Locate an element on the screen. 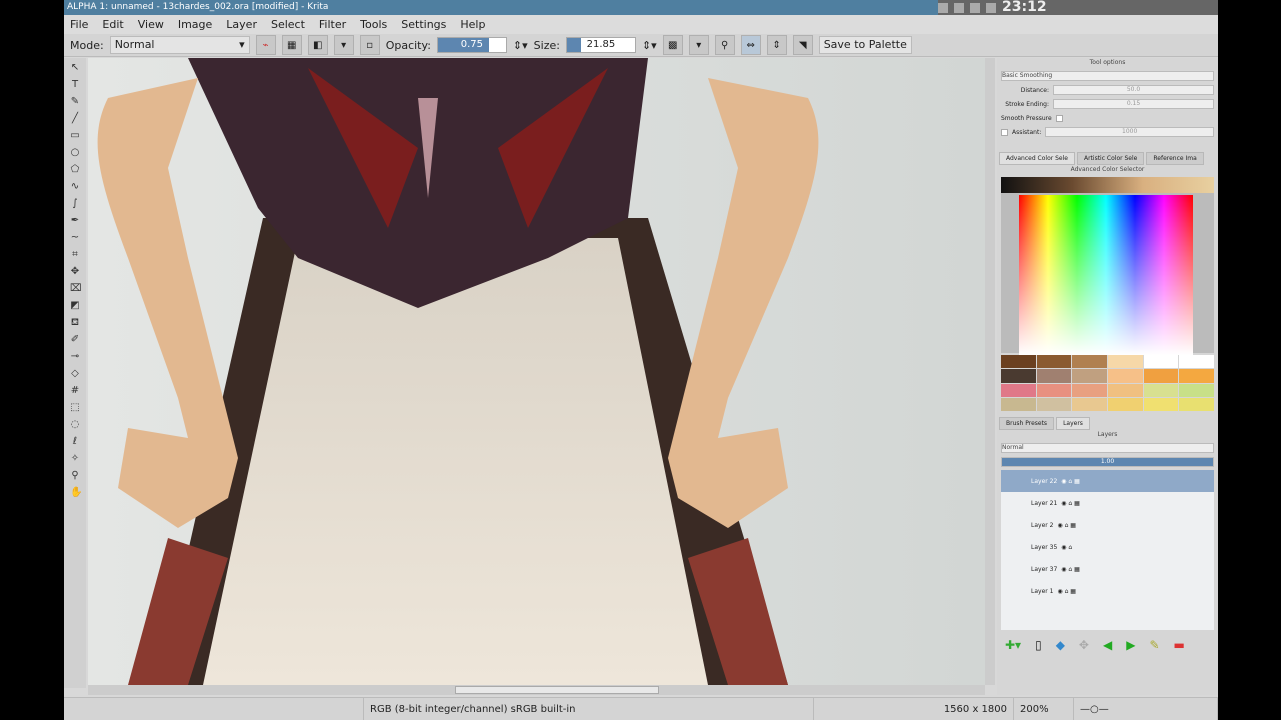 The height and width of the screenshot is (720, 1281). menu-select: Select is located at coordinates (288, 24).